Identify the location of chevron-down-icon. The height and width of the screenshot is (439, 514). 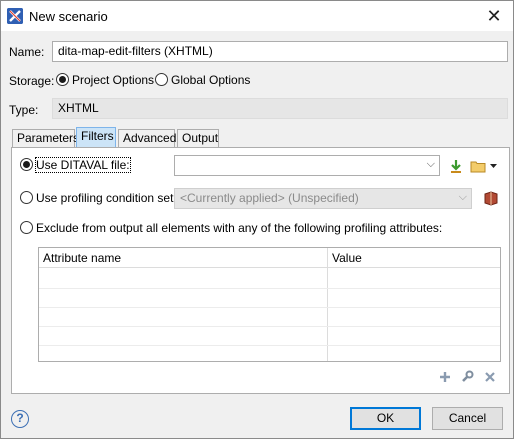
(493, 165).